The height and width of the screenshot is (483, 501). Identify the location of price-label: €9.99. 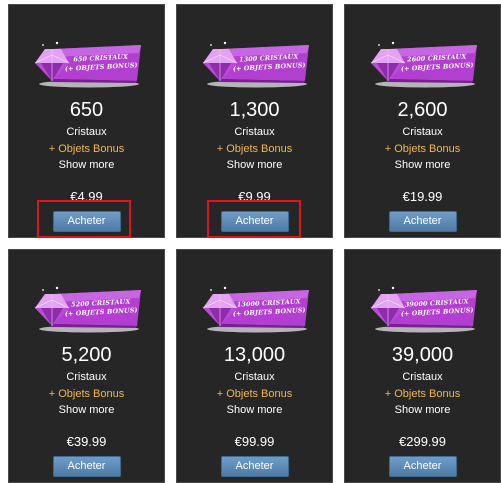
(254, 196).